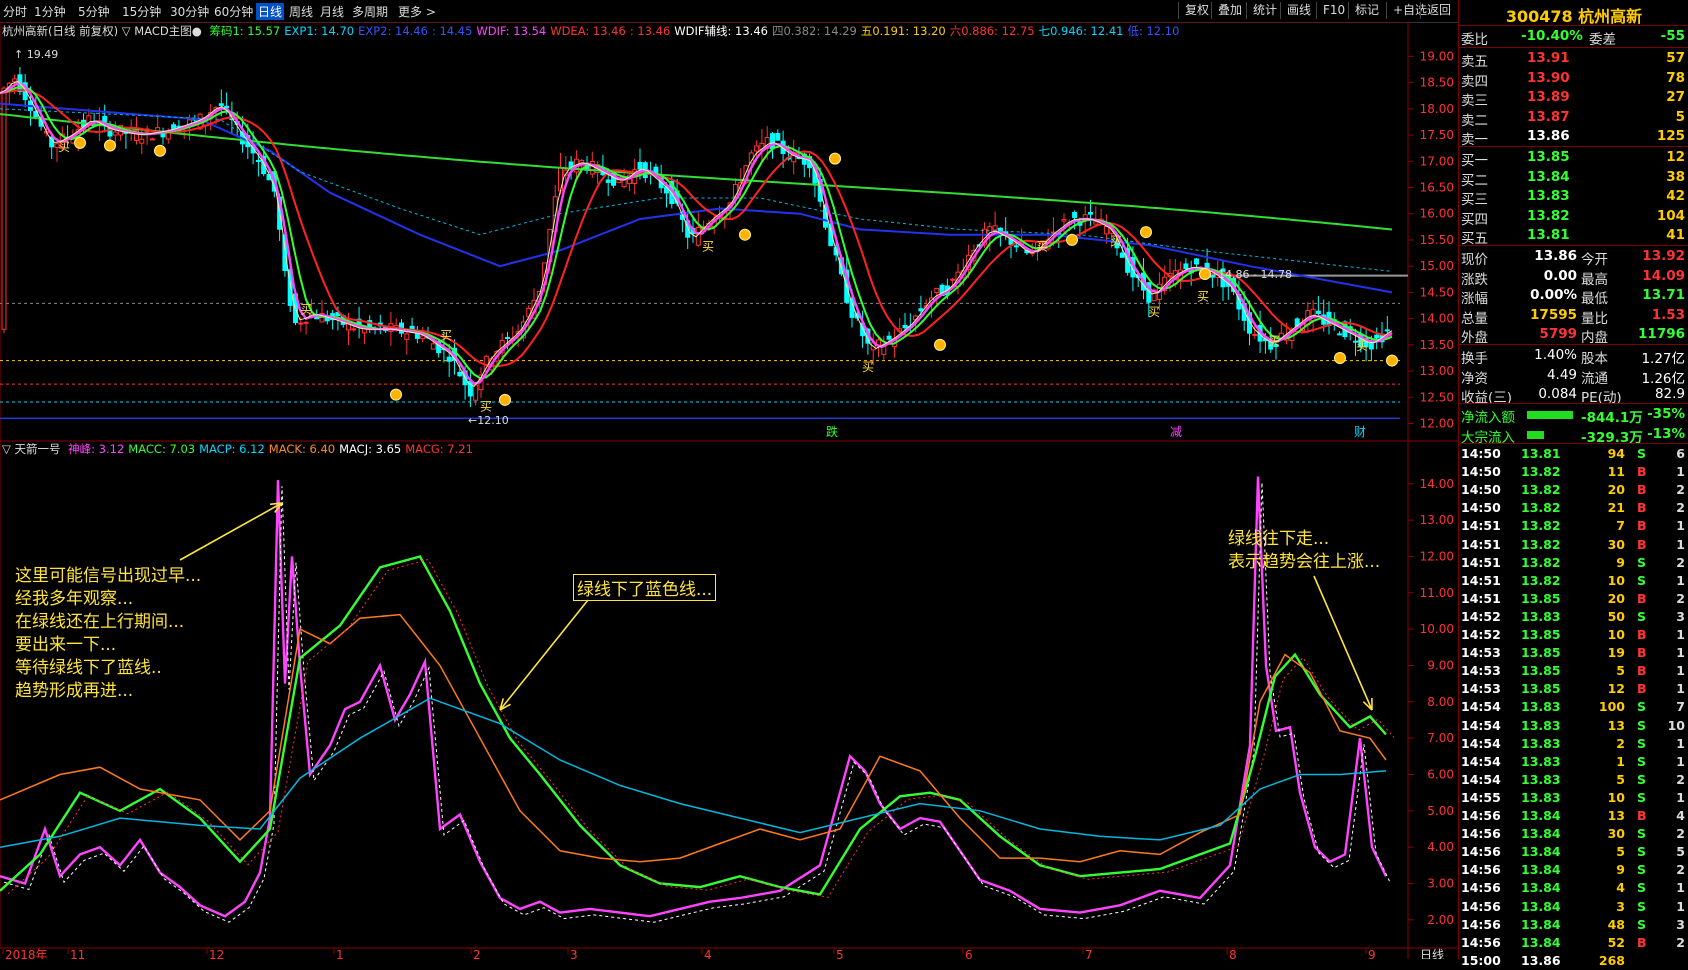  Describe the element at coordinates (1264, 10) in the screenshot. I see `toolbar-button-2: 统计` at that location.